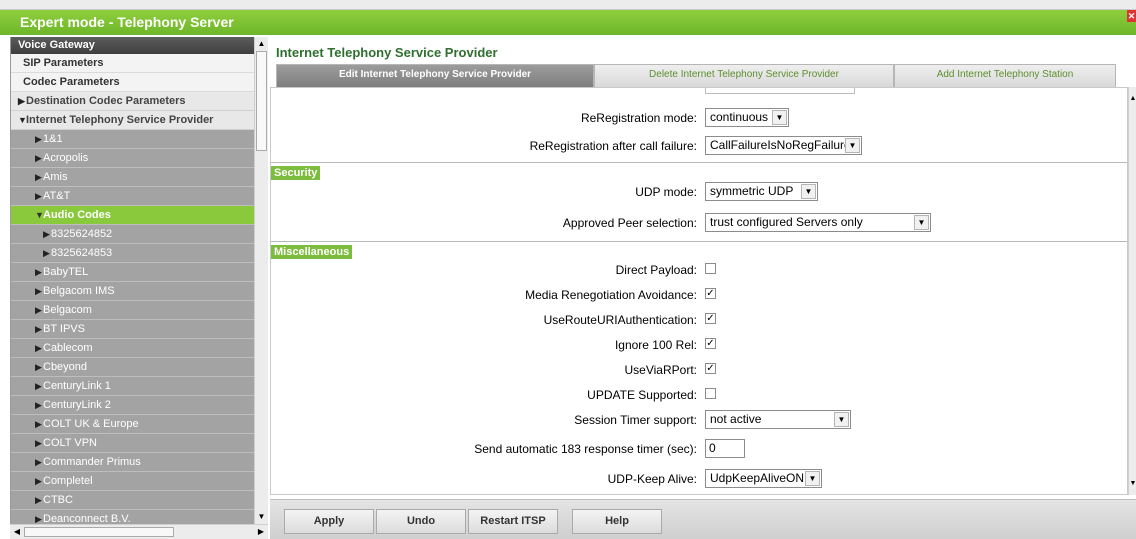  What do you see at coordinates (58, 500) in the screenshot?
I see `sidebar-item-label: CTBC` at bounding box center [58, 500].